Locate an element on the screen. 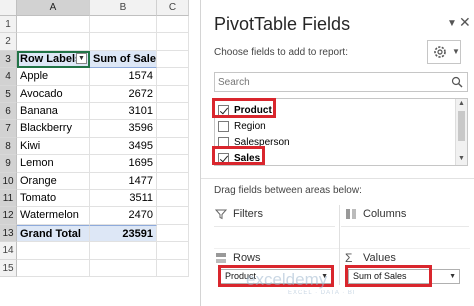 The height and width of the screenshot is (306, 474). pivot-row-value: 3495 is located at coordinates (123, 146).